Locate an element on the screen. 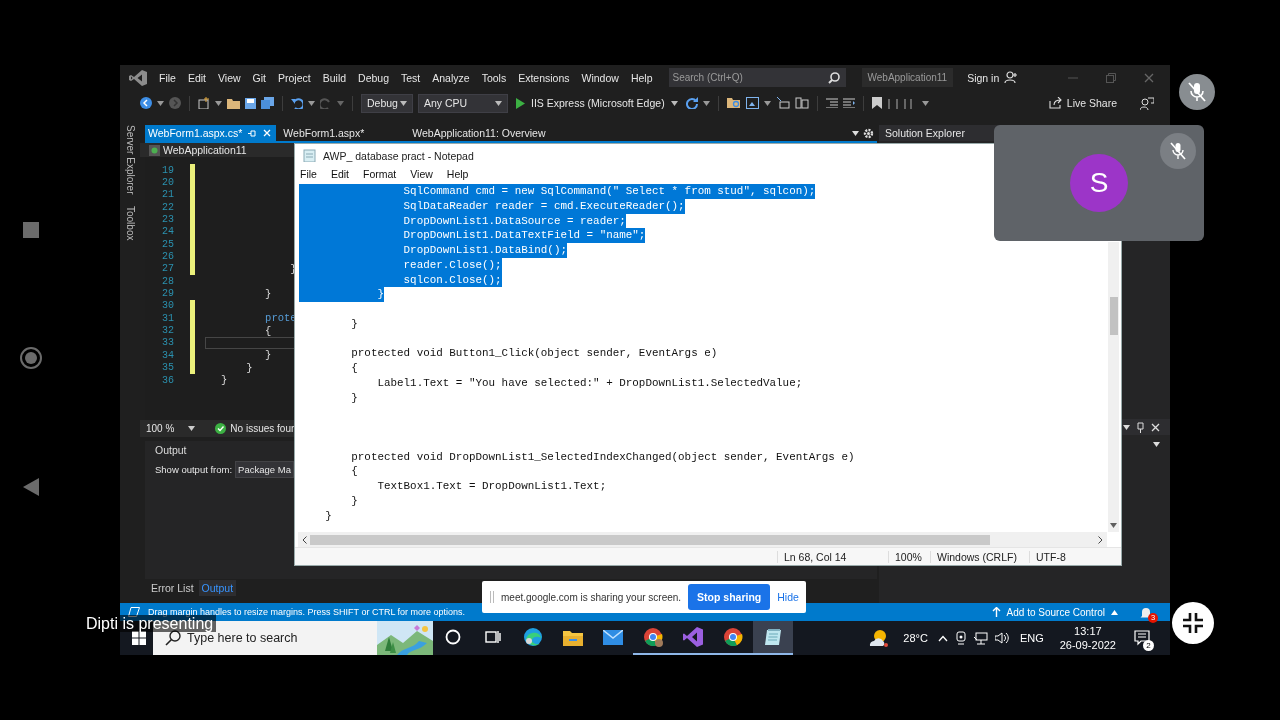  up-arrow-icon is located at coordinates (996, 612).